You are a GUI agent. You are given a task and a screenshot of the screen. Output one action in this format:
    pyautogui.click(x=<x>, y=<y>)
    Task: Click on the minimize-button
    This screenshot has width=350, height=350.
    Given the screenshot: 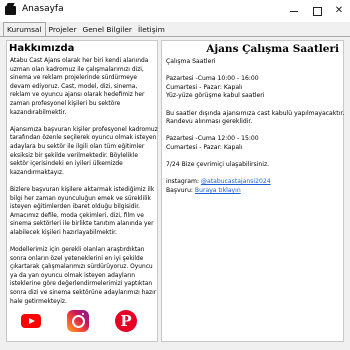 What is the action you would take?
    pyautogui.click(x=294, y=11)
    